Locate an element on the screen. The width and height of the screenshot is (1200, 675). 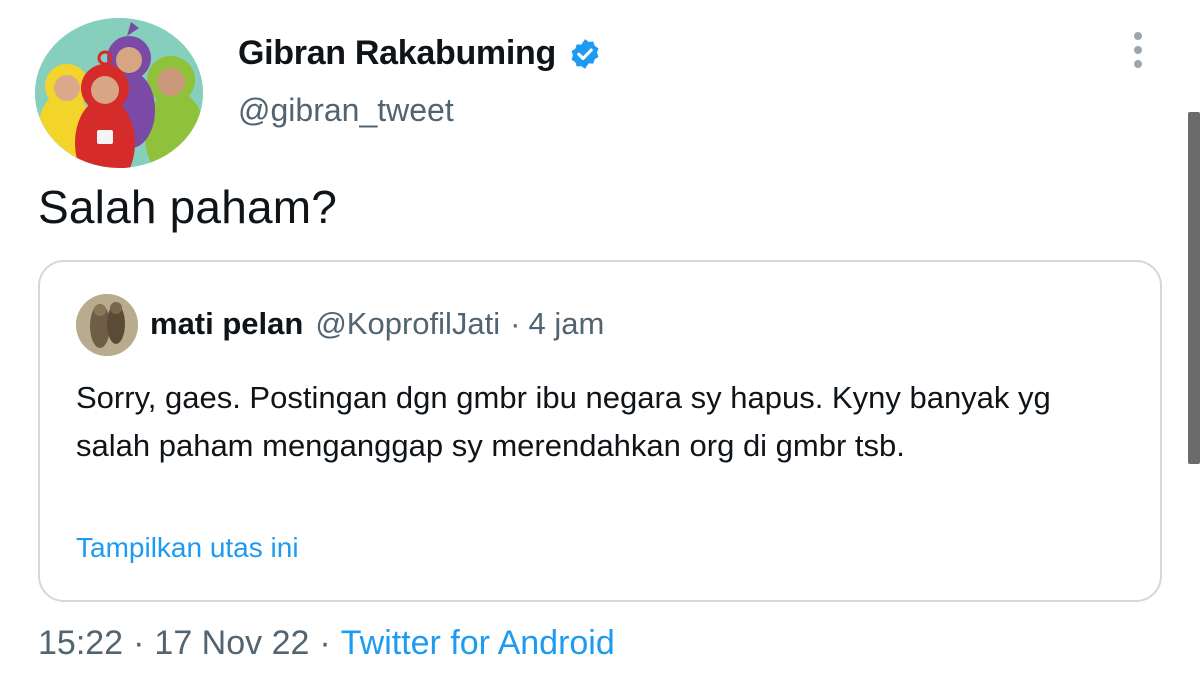
author-avatar-image is located at coordinates (119, 93).